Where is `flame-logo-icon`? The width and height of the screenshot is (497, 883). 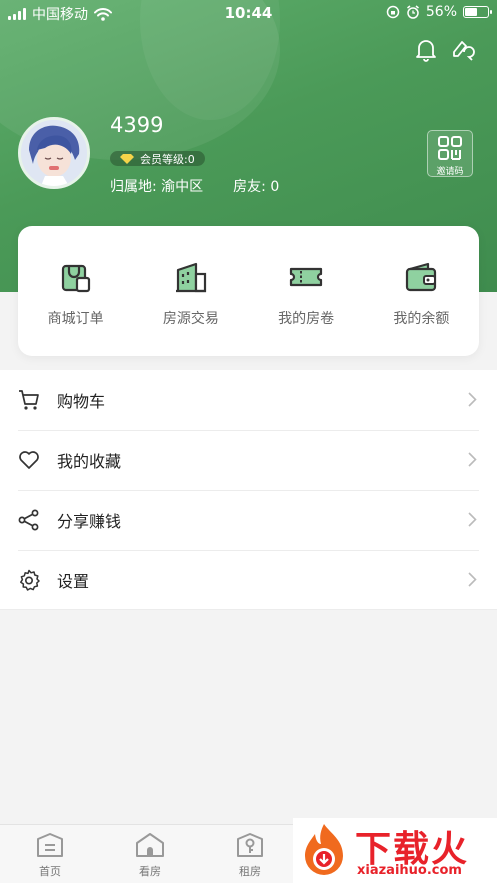 flame-logo-icon is located at coordinates (324, 849).